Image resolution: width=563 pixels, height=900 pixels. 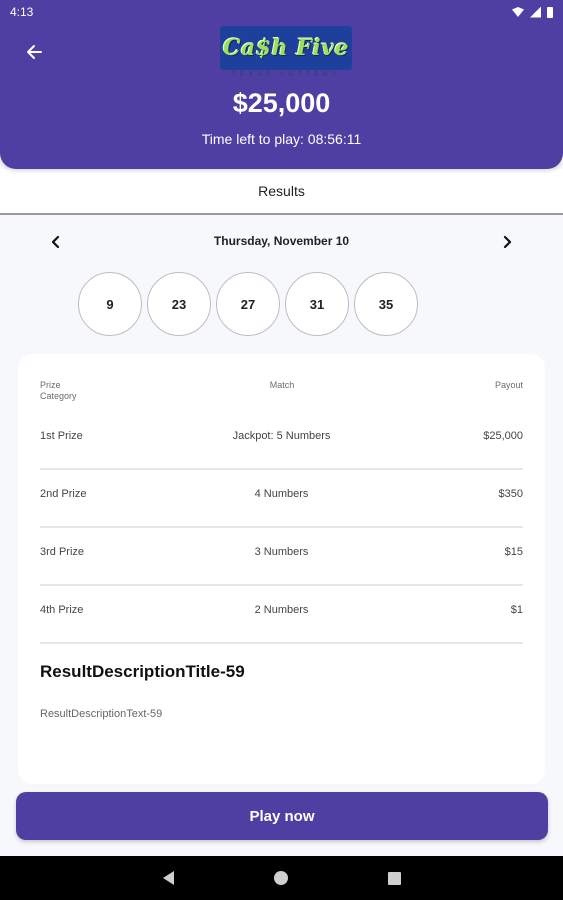 I want to click on draw-date-selector: Thursday, November 10, so click(x=281, y=242).